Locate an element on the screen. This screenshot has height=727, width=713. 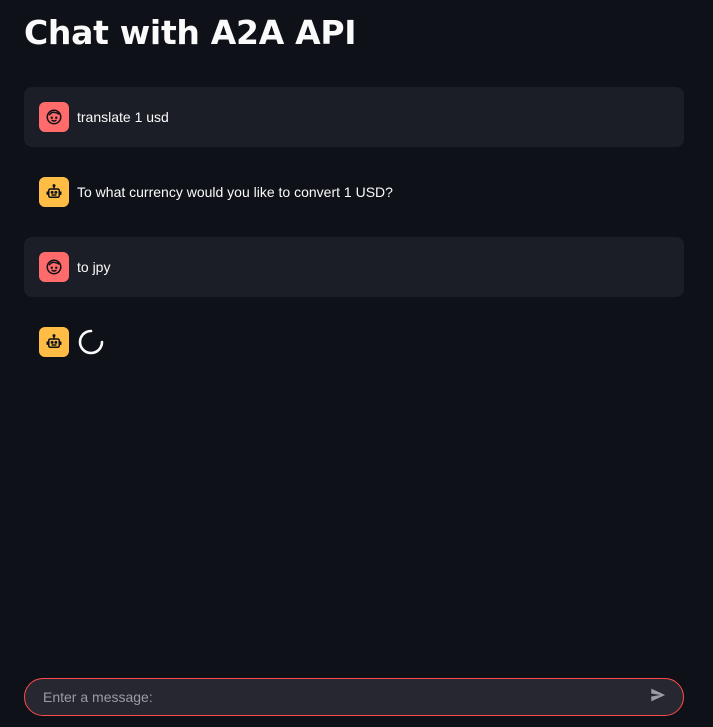
chat-message-user: to jpy is located at coordinates (354, 267).